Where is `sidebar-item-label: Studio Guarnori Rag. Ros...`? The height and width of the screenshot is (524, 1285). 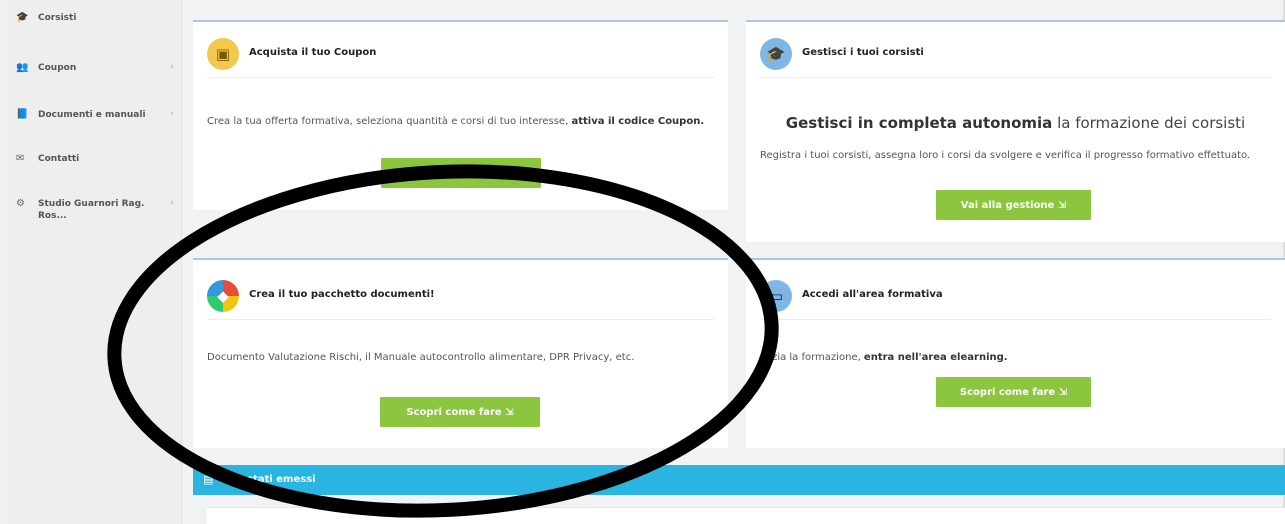
sidebar-item-label: Studio Guarnori Rag. Ros... is located at coordinates (91, 210).